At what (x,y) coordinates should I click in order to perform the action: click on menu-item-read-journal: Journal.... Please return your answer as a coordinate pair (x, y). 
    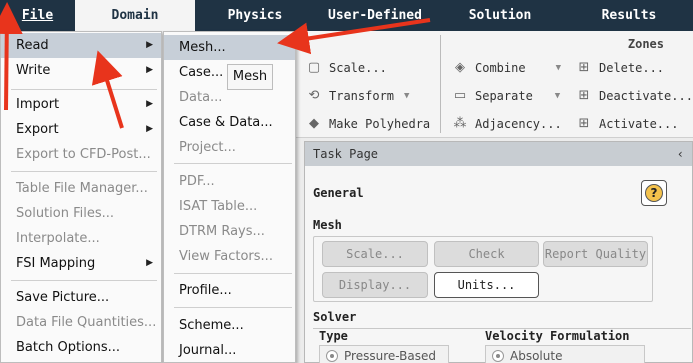
    Looking at the image, I should click on (229, 350).